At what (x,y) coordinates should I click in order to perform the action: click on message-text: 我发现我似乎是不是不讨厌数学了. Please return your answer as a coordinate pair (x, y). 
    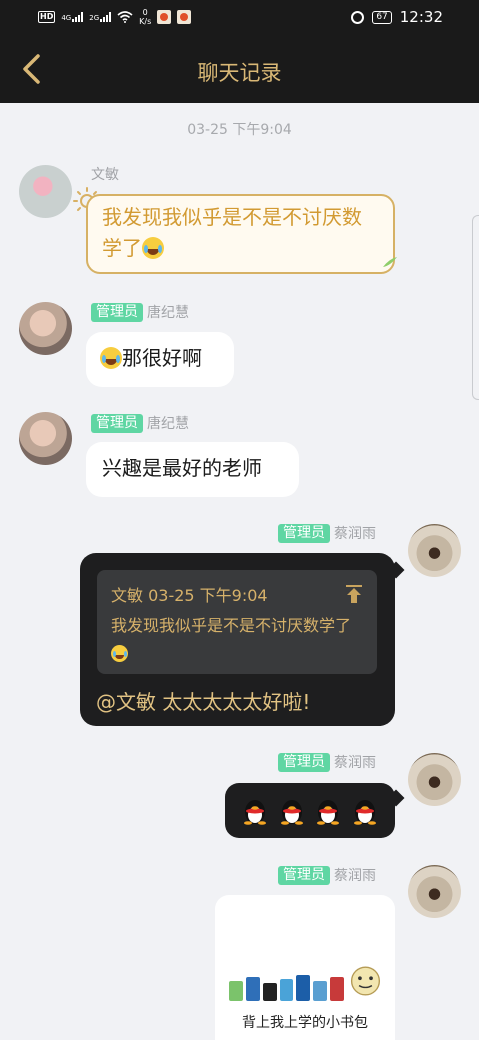
    Looking at the image, I should click on (232, 232).